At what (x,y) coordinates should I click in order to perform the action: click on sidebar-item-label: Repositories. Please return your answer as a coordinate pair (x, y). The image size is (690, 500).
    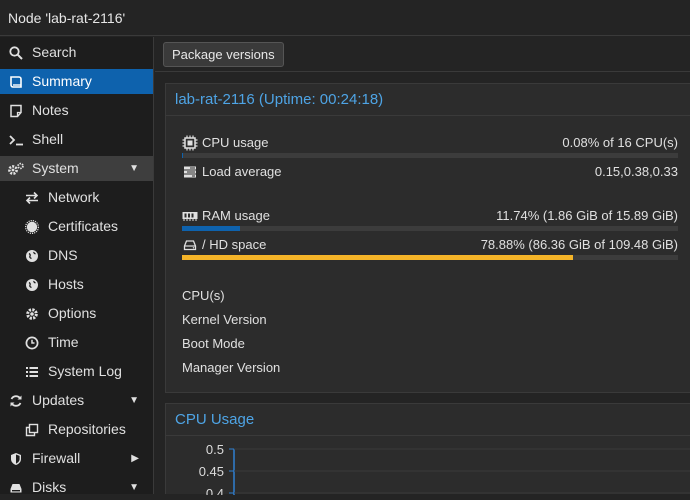
    Looking at the image, I should click on (87, 429).